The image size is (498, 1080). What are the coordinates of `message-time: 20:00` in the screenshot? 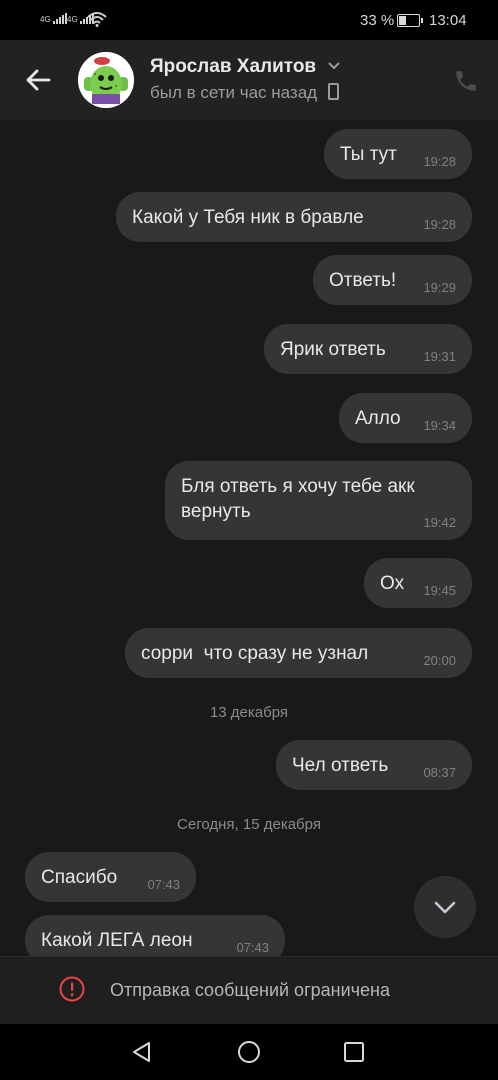 It's located at (439, 660).